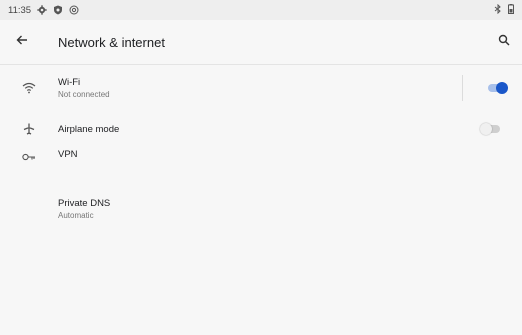 The height and width of the screenshot is (335, 522). I want to click on gear-icon, so click(42, 10).